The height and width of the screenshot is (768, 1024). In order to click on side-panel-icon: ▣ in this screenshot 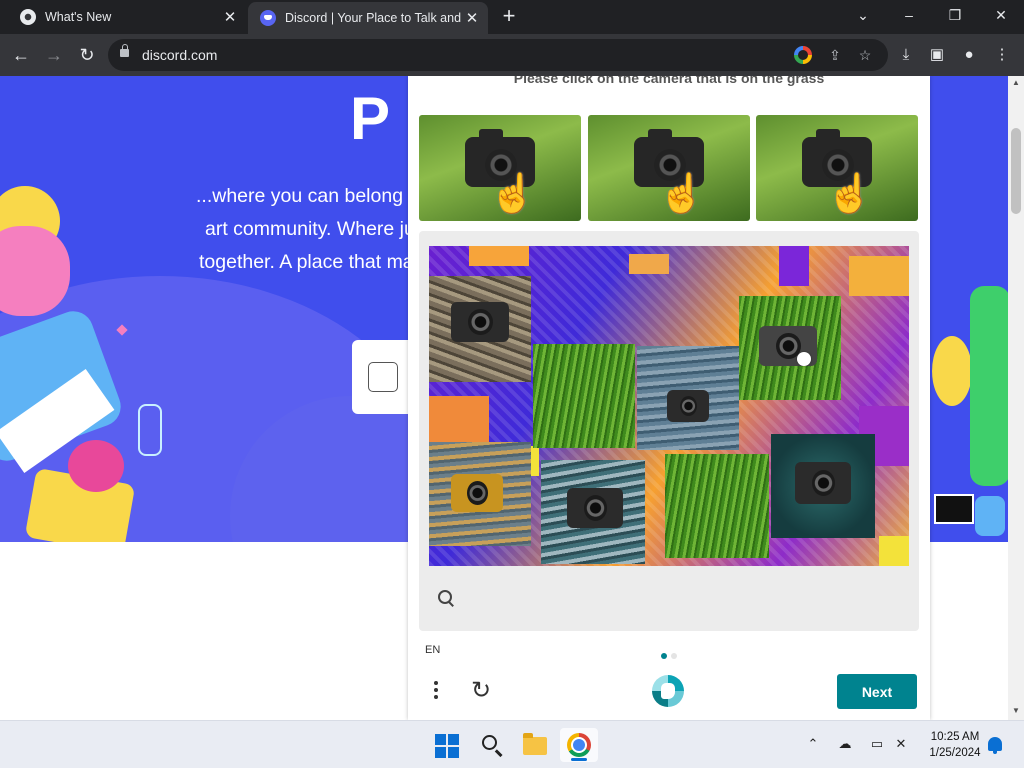, I will do `click(937, 55)`.